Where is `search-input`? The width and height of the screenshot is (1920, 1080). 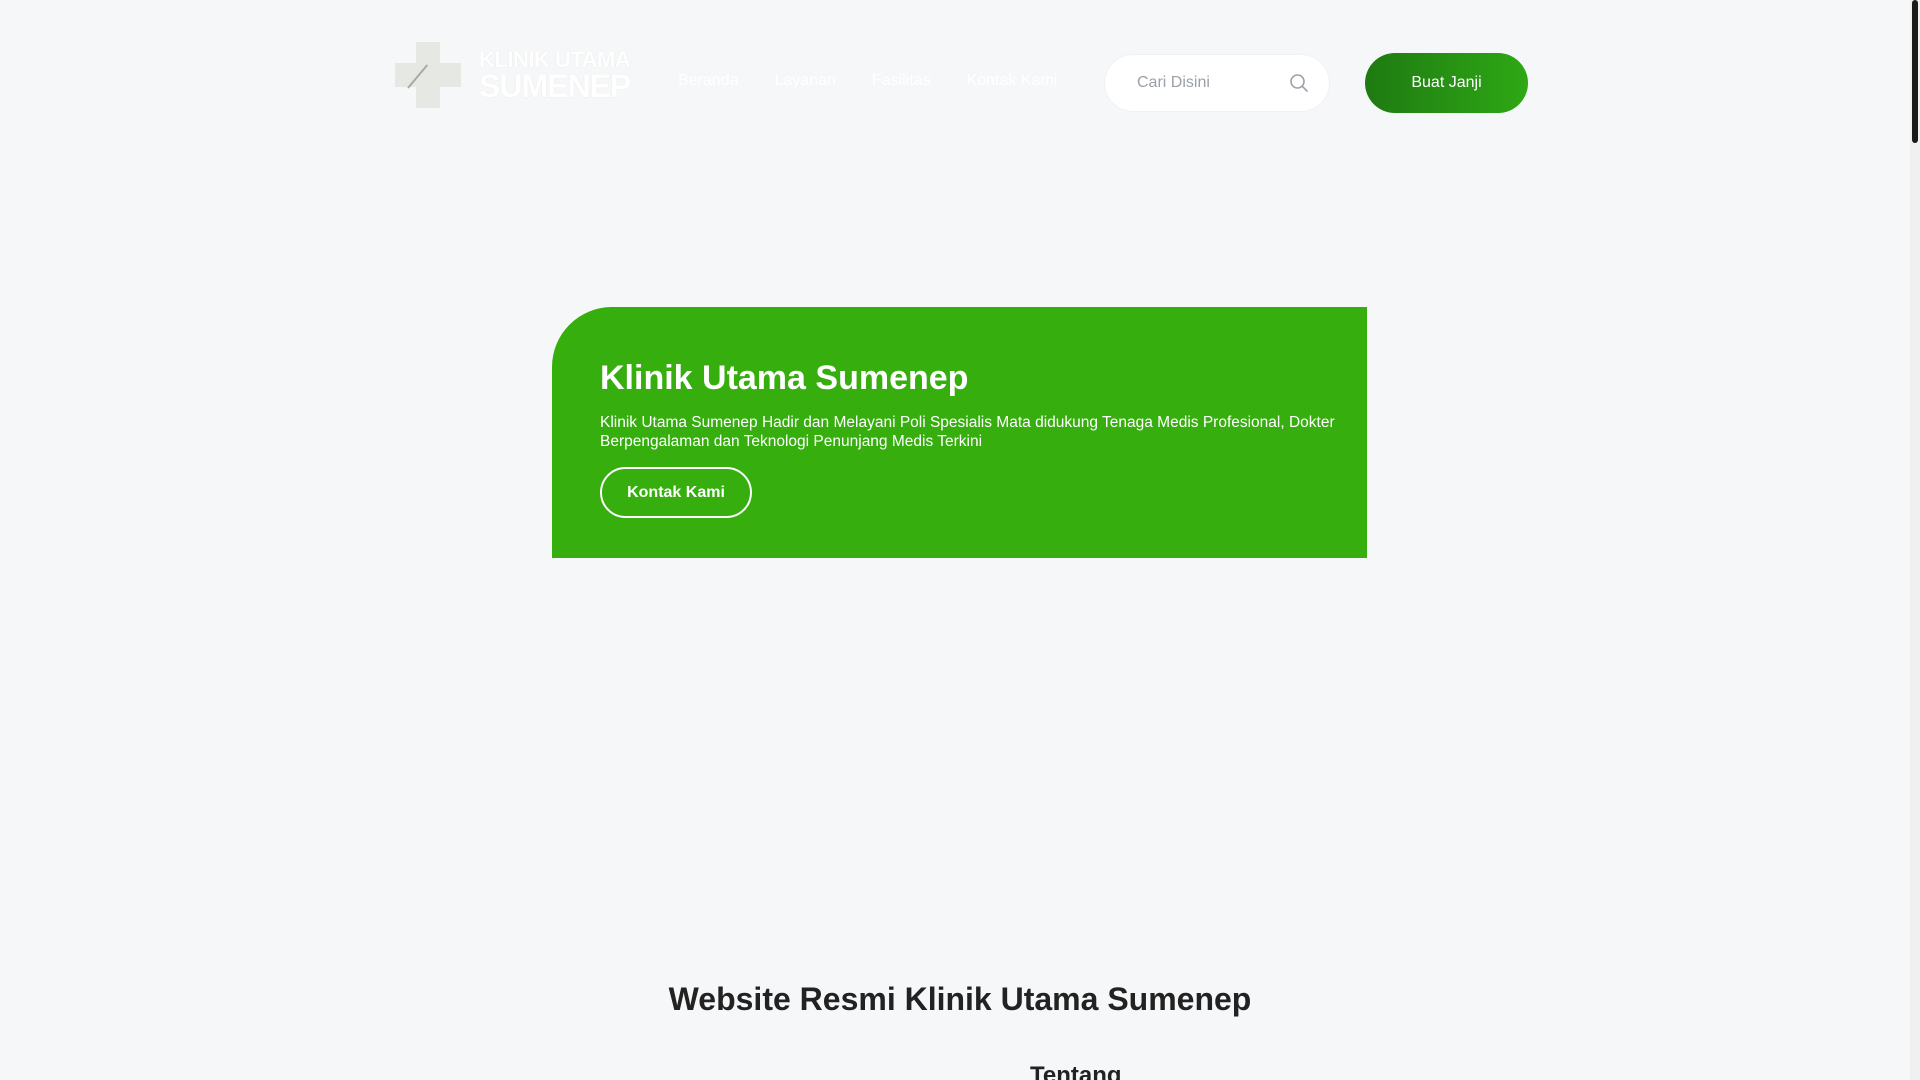
search-input is located at coordinates (1205, 83).